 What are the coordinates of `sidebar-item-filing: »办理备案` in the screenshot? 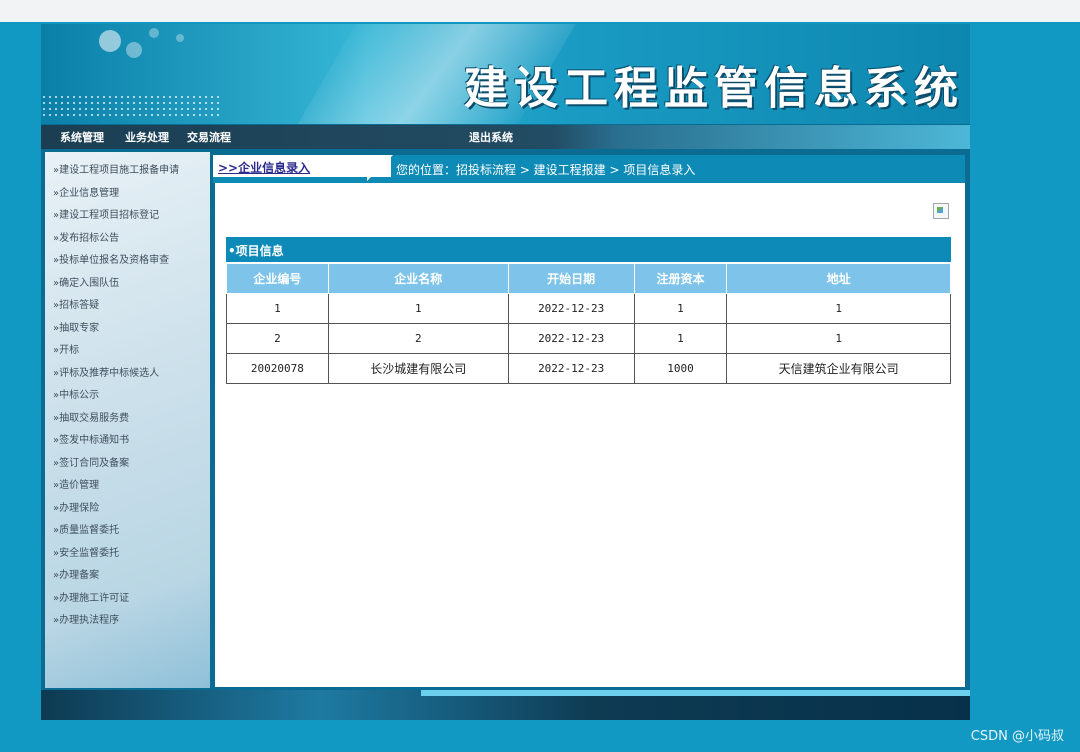 It's located at (131, 576).